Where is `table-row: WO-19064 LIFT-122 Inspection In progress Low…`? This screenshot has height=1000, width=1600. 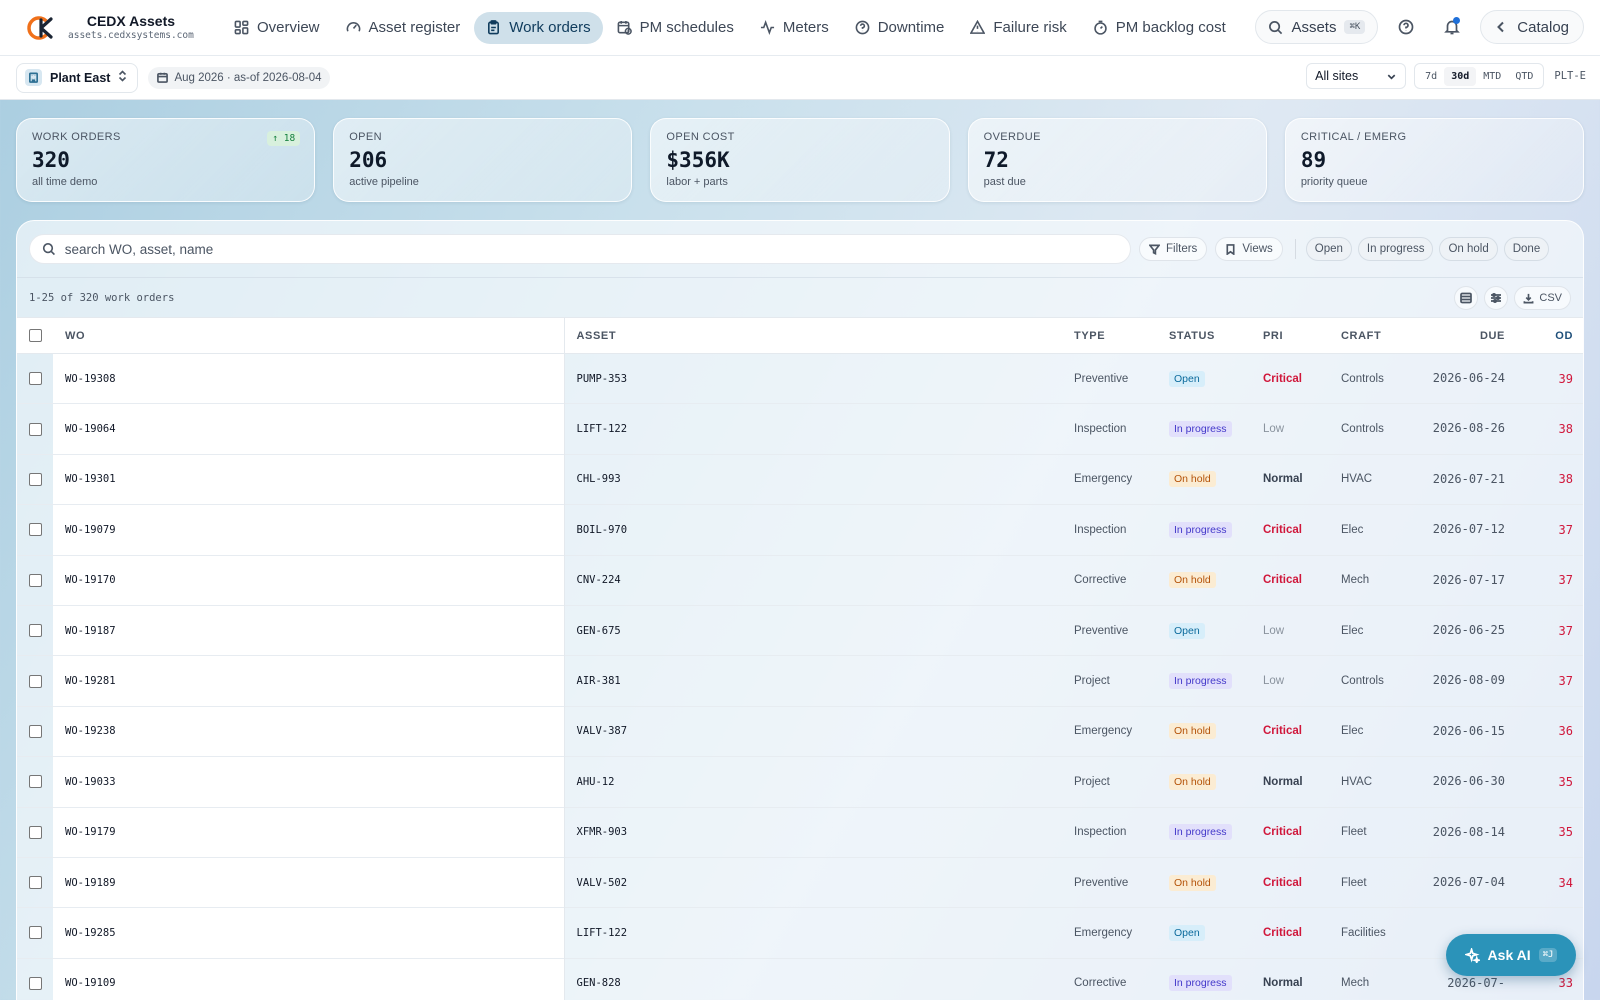
table-row: WO-19064 LIFT-122 Inspection In progress Low… is located at coordinates (800, 429).